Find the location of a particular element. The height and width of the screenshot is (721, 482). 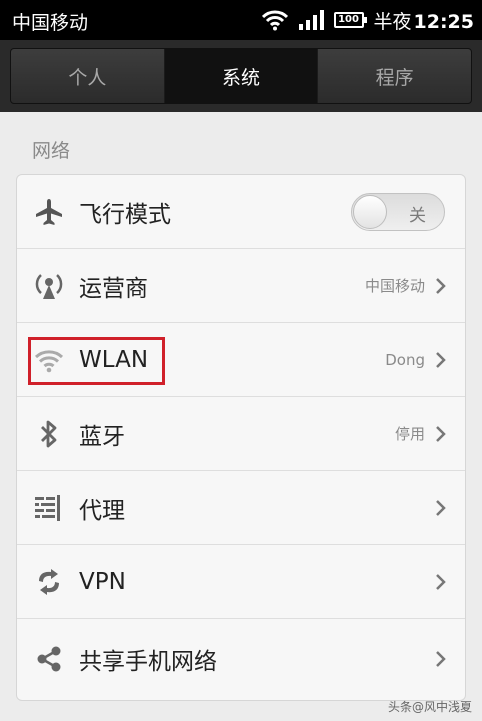

time: 12:25 is located at coordinates (443, 21).